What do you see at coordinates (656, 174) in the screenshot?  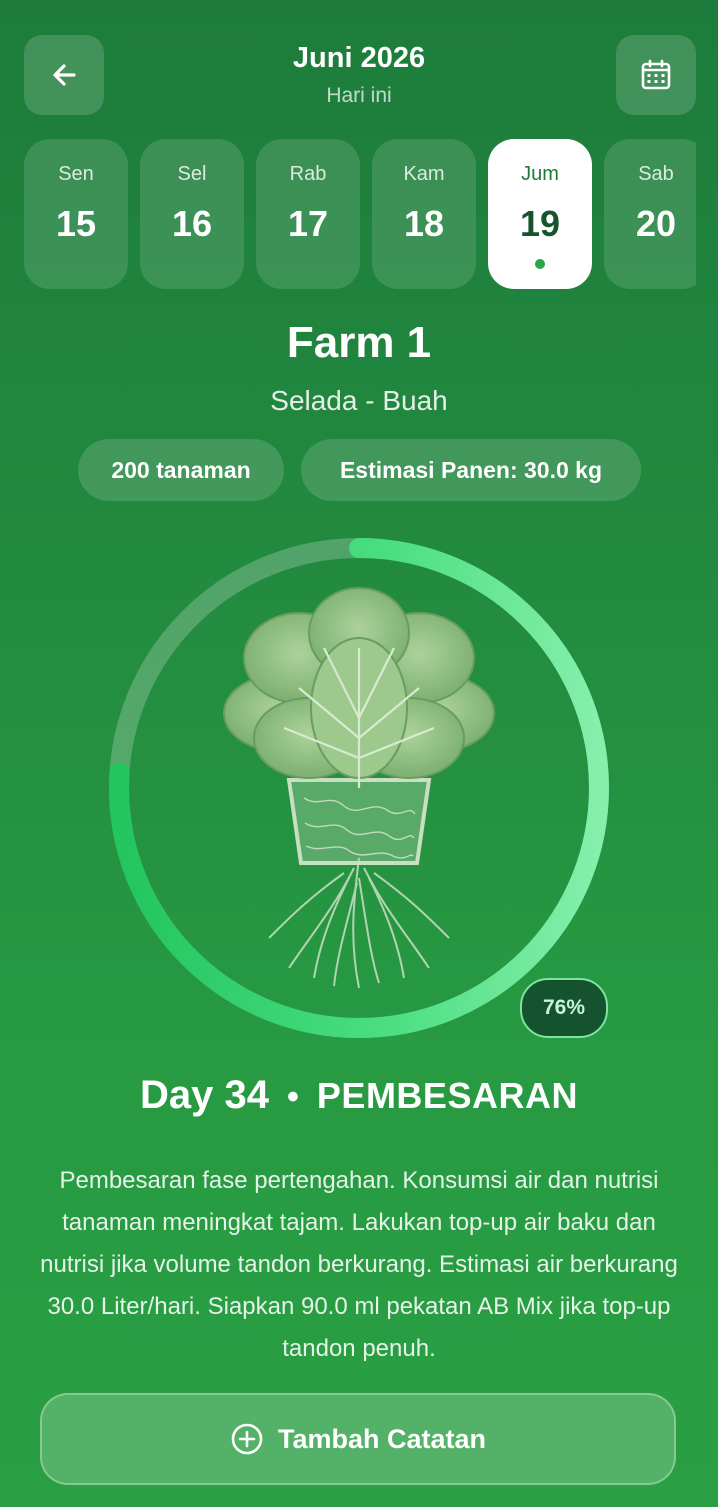 I see `day-name: Sab` at bounding box center [656, 174].